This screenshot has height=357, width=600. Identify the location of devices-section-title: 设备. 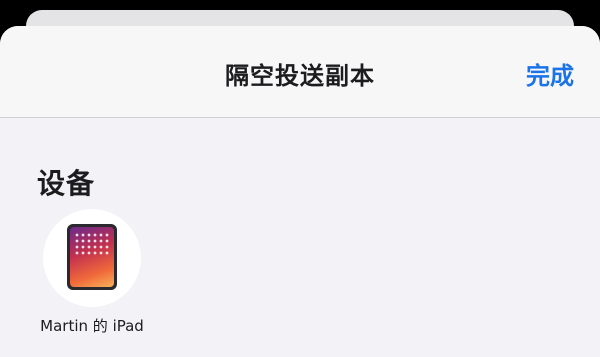
(66, 183).